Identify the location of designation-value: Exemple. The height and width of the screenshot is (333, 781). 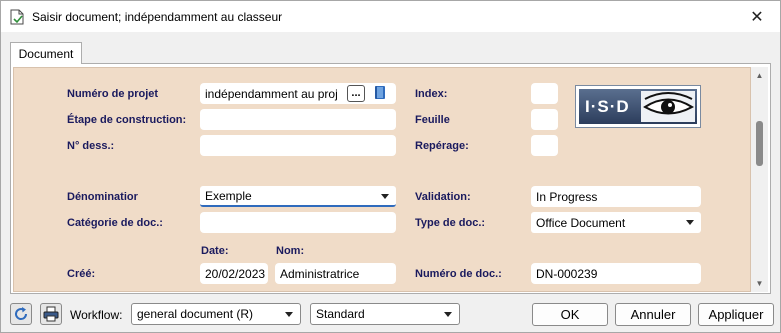
(228, 195).